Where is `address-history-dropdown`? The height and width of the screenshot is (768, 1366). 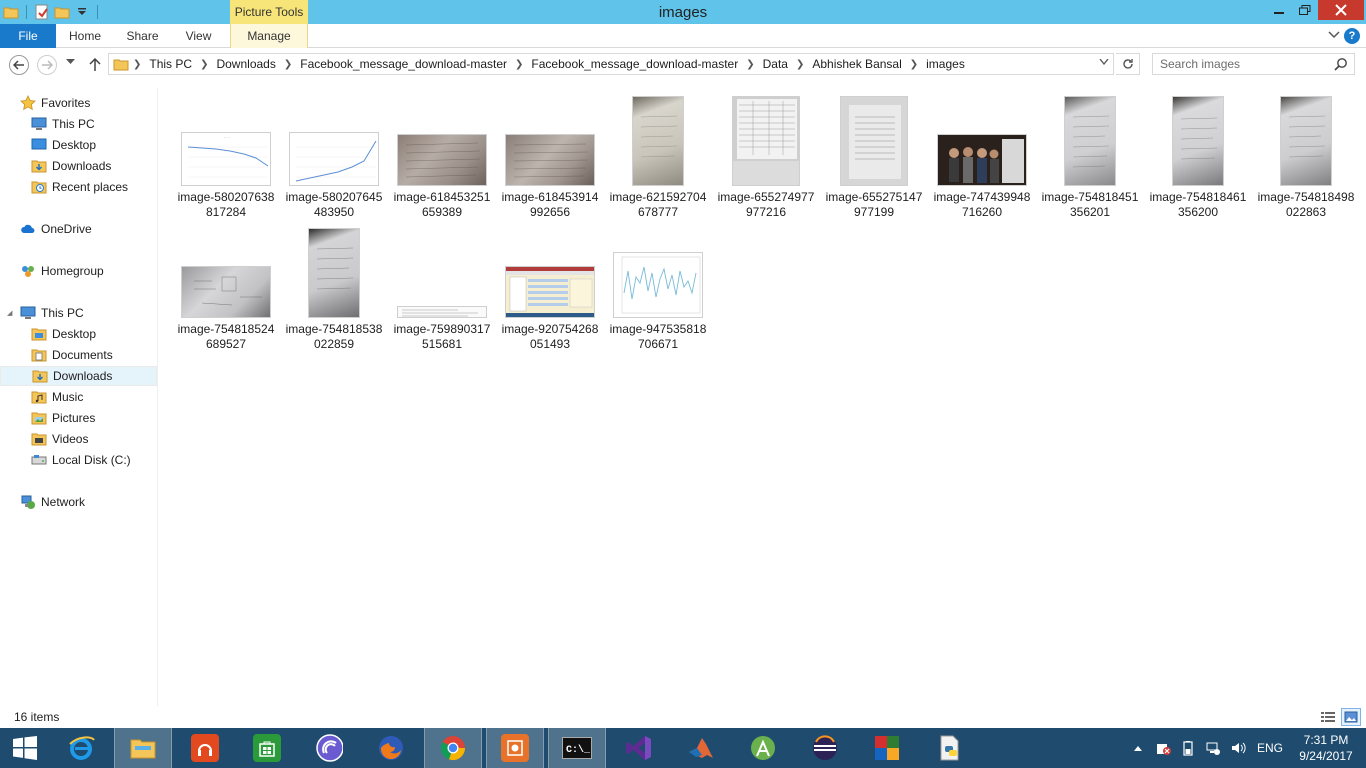 address-history-dropdown is located at coordinates (1104, 62).